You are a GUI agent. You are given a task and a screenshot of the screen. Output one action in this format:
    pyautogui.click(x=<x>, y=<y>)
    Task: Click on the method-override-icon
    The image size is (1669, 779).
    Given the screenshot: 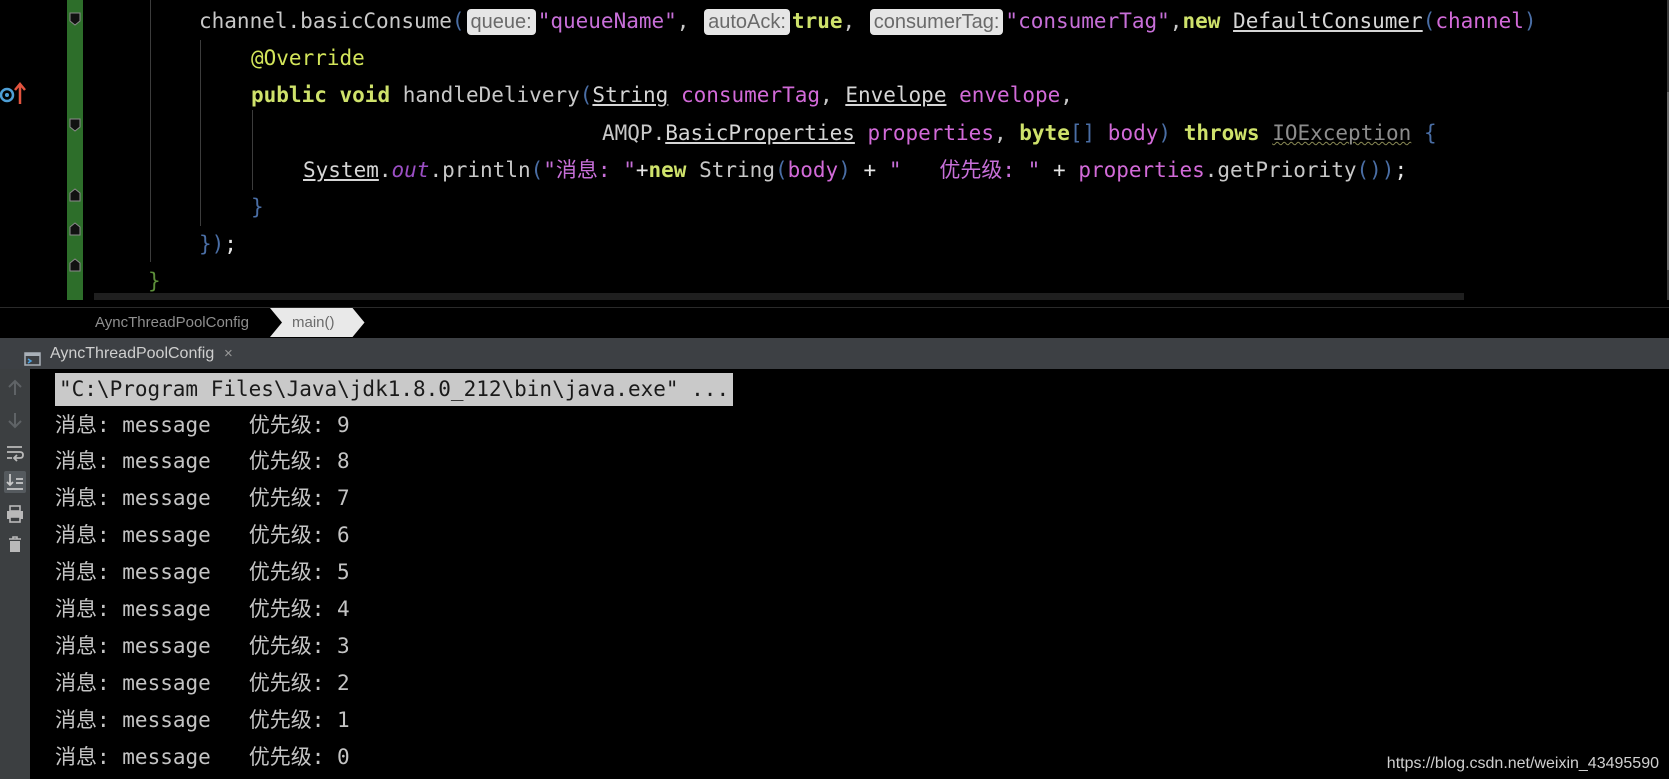 What is the action you would take?
    pyautogui.click(x=14, y=94)
    